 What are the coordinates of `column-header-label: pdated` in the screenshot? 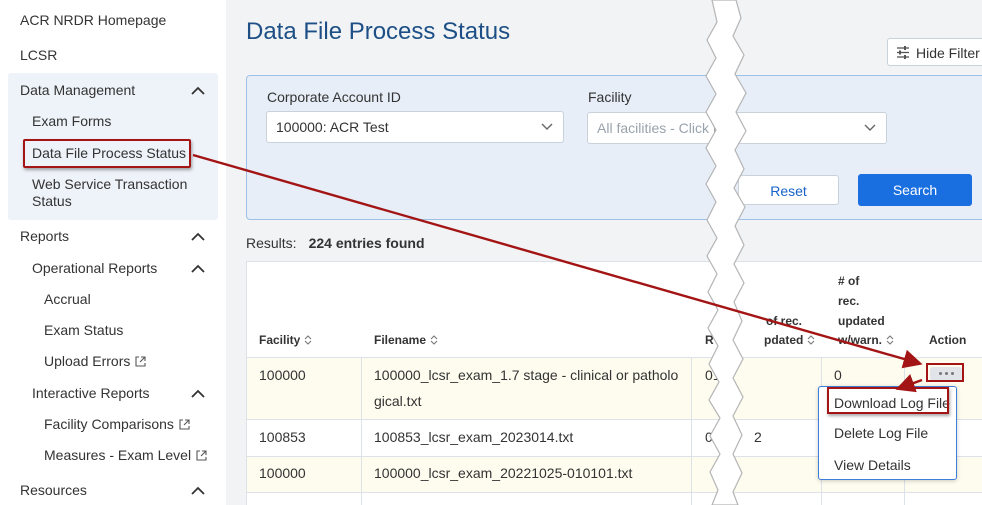 It's located at (784, 340).